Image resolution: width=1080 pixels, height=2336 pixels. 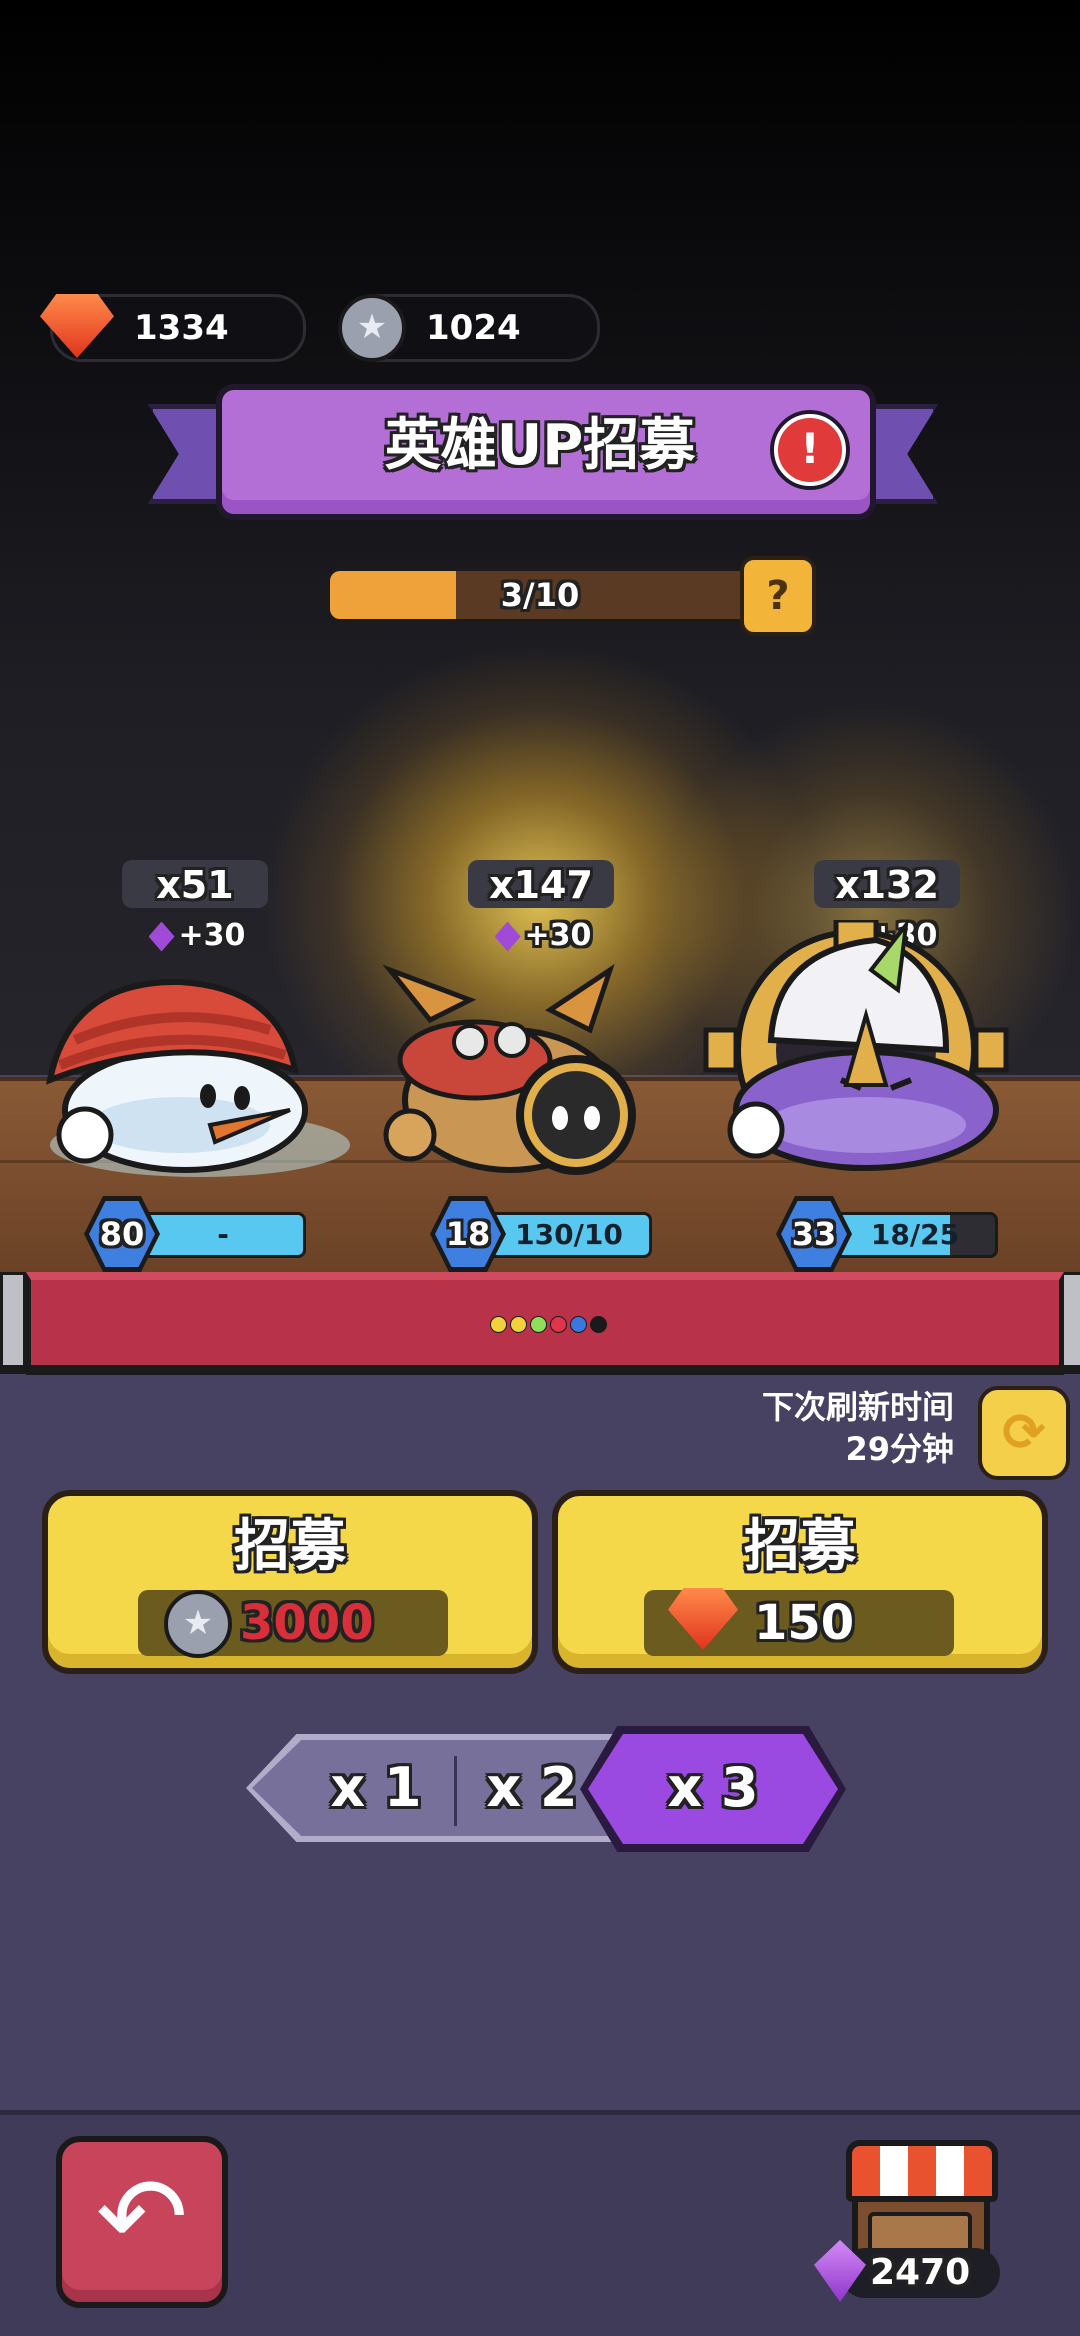 I want to click on back-button: ↶, so click(x=142, y=2222).